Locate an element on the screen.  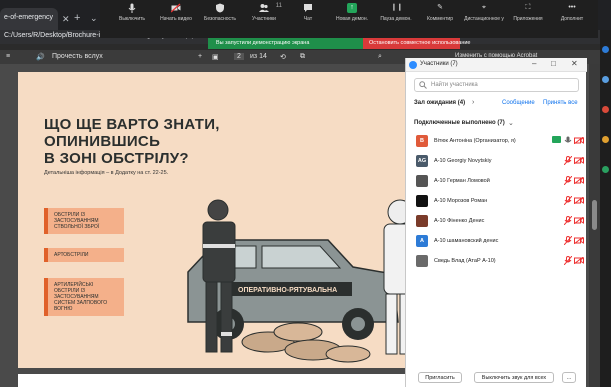
chat-button: Чат is located at coordinates (308, 12).